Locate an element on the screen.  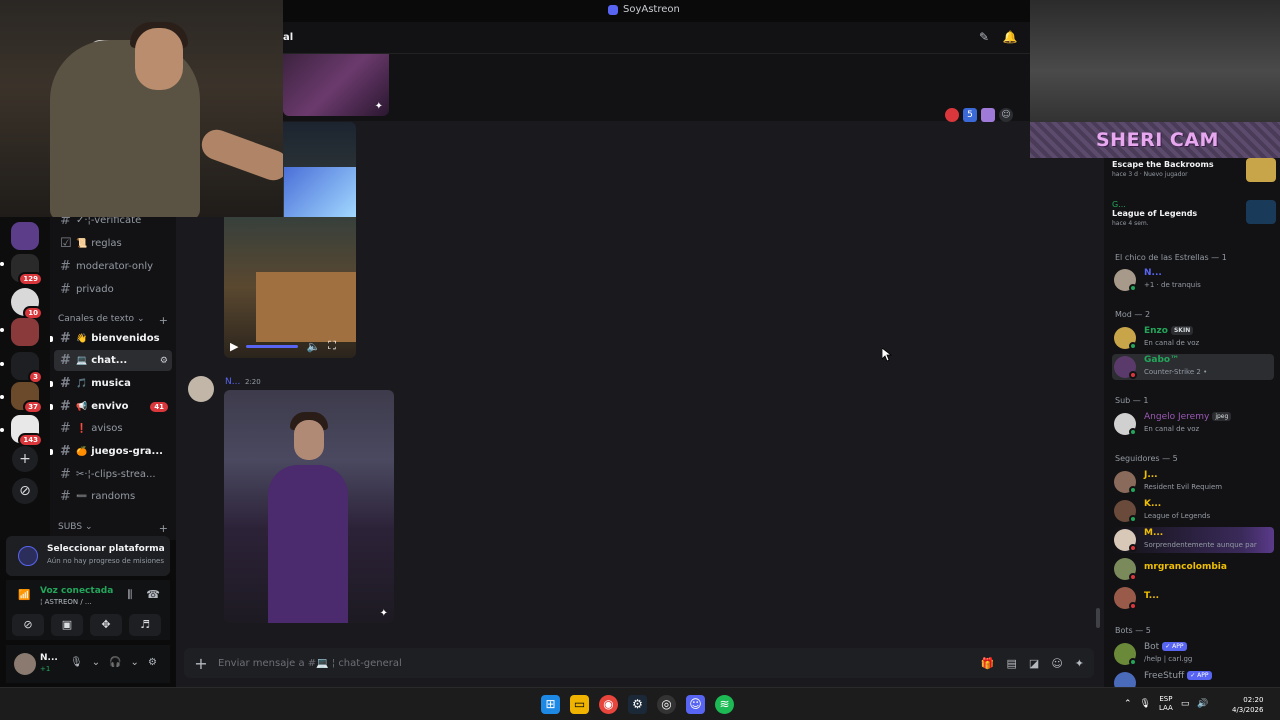
spotify-icon: ≋ is located at coordinates (724, 704).